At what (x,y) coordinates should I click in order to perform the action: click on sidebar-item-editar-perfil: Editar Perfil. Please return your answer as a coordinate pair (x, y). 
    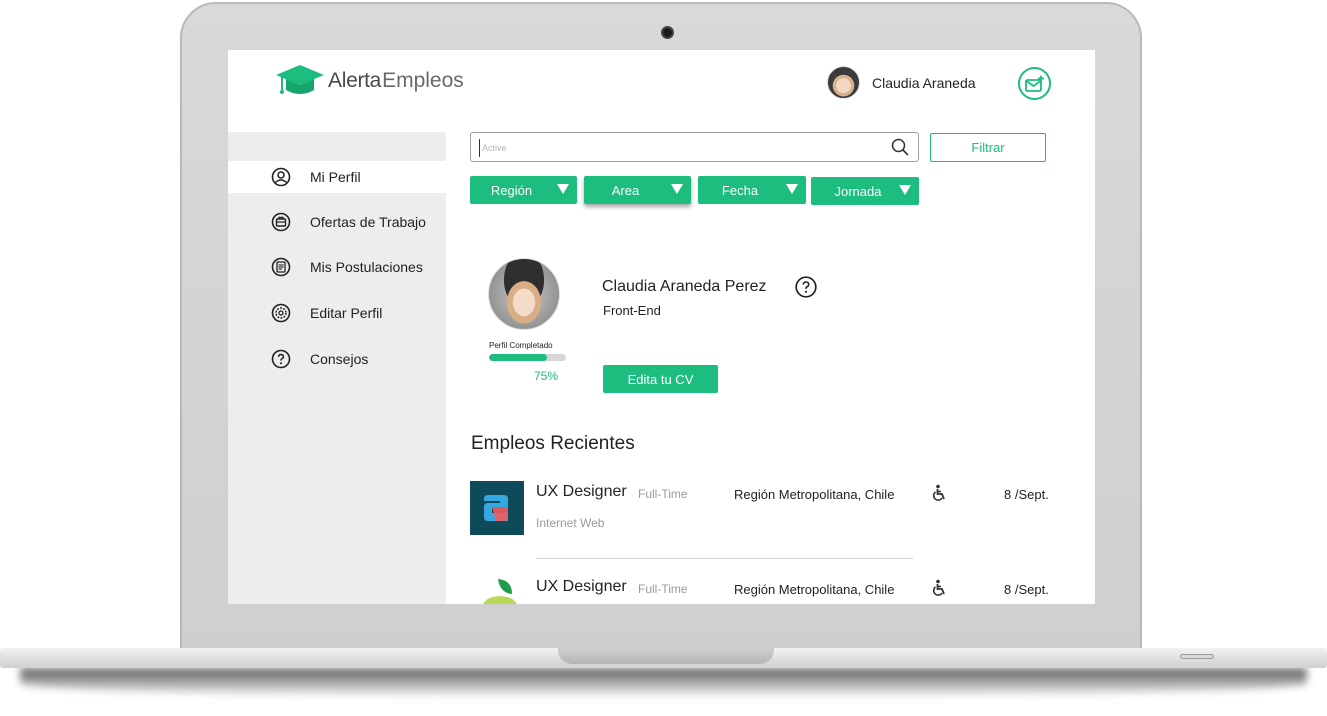
    Looking at the image, I should click on (337, 313).